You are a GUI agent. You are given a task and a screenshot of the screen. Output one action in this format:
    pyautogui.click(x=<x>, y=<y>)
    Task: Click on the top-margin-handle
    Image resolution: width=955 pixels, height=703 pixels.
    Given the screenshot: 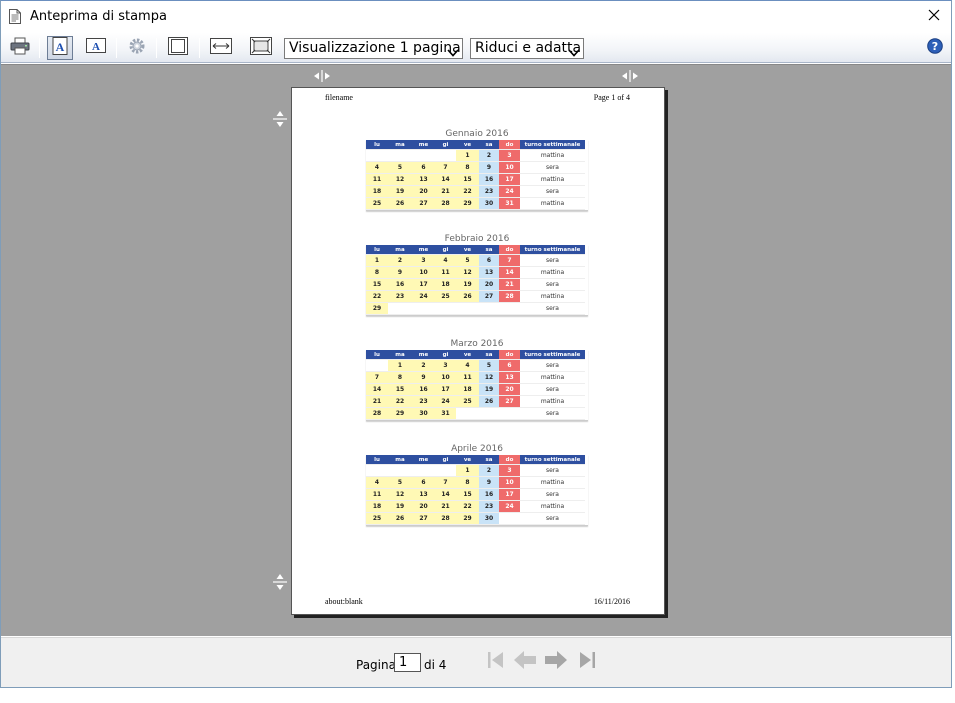 What is the action you would take?
    pyautogui.click(x=280, y=119)
    